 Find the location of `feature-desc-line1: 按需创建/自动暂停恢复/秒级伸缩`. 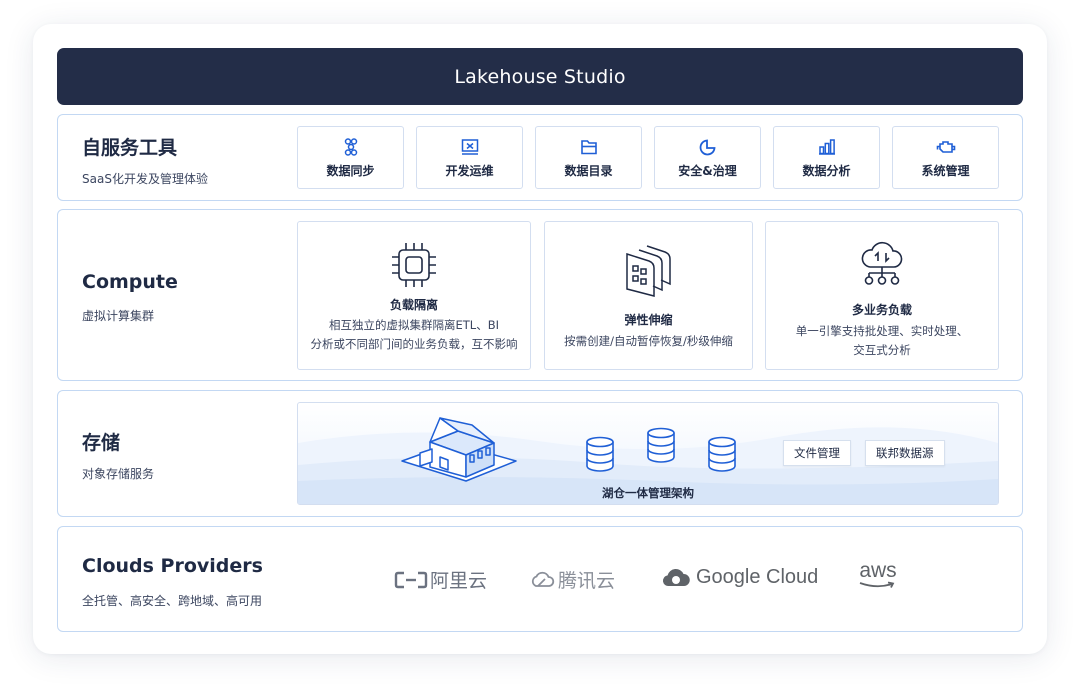

feature-desc-line1: 按需创建/自动暂停恢复/秒级伸缩 is located at coordinates (648, 341).